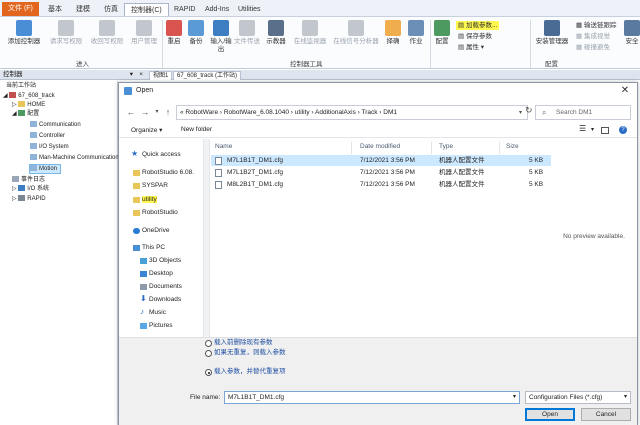 The width and height of the screenshot is (640, 425). I want to click on jog-button: 择确, so click(393, 33).